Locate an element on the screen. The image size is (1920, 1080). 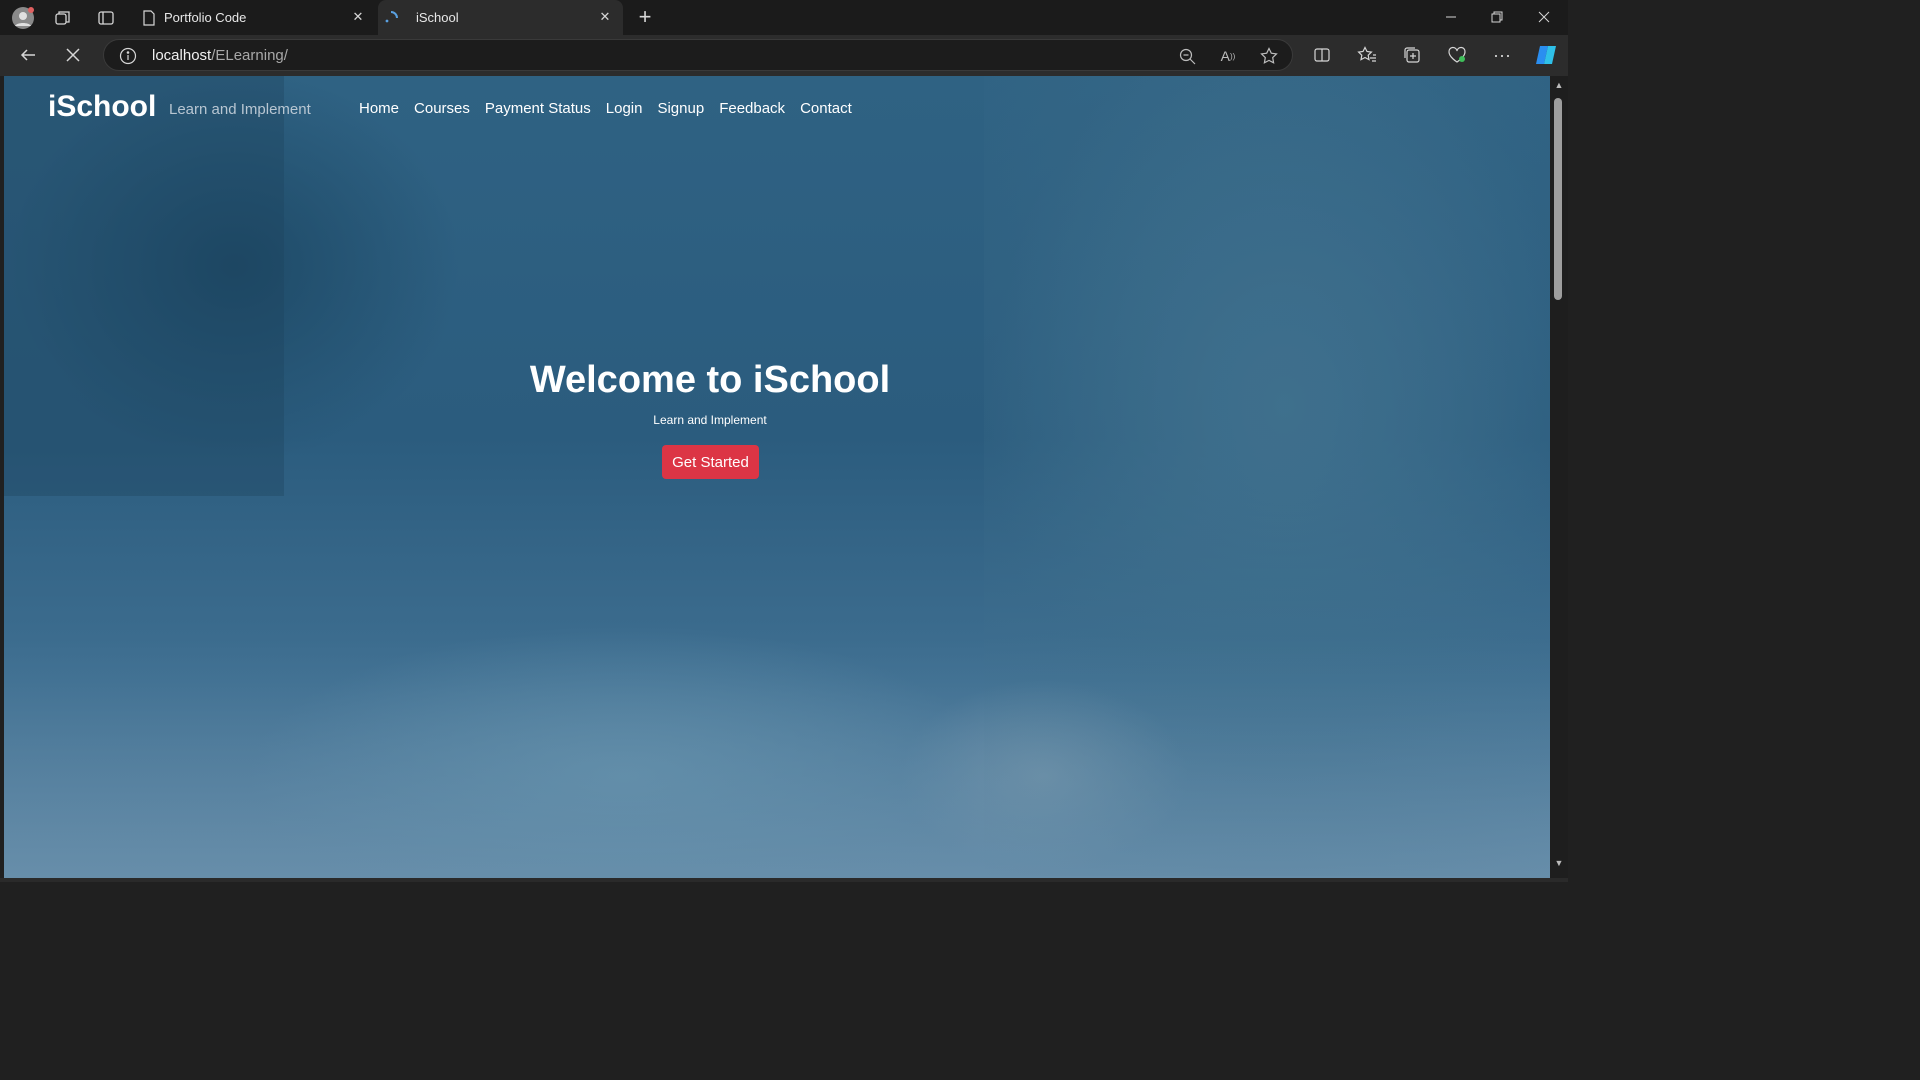
url-text: localhost/ELearning/ is located at coordinates (220, 56).